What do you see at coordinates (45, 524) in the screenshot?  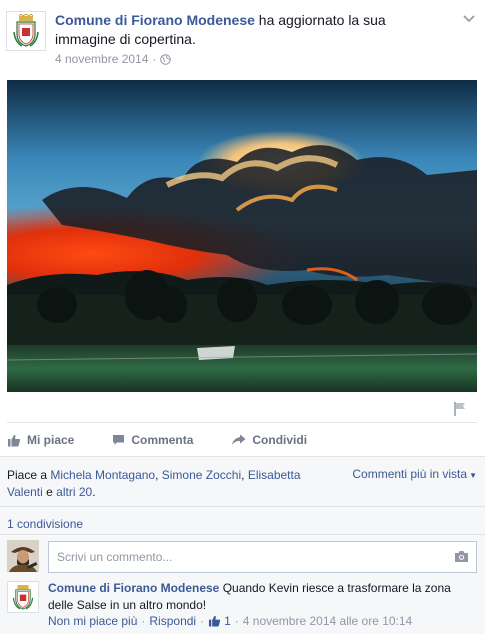 I see `shares-link: 1 condivisione` at bounding box center [45, 524].